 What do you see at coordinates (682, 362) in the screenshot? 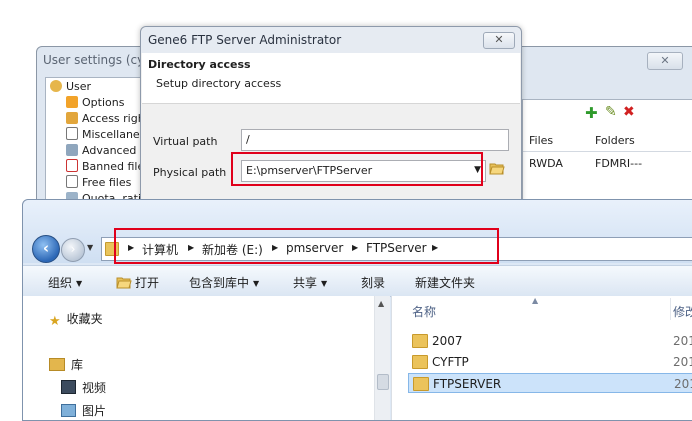
I see `file-date: 201` at bounding box center [682, 362].